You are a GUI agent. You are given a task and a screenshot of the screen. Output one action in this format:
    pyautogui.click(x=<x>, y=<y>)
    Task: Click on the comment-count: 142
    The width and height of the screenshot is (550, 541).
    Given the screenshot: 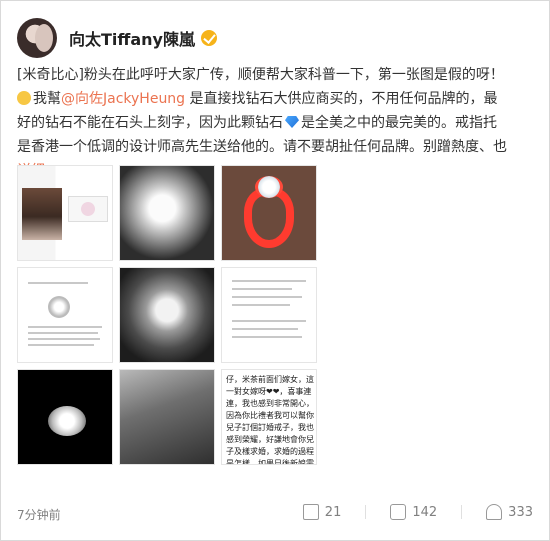 What is the action you would take?
    pyautogui.click(x=425, y=512)
    